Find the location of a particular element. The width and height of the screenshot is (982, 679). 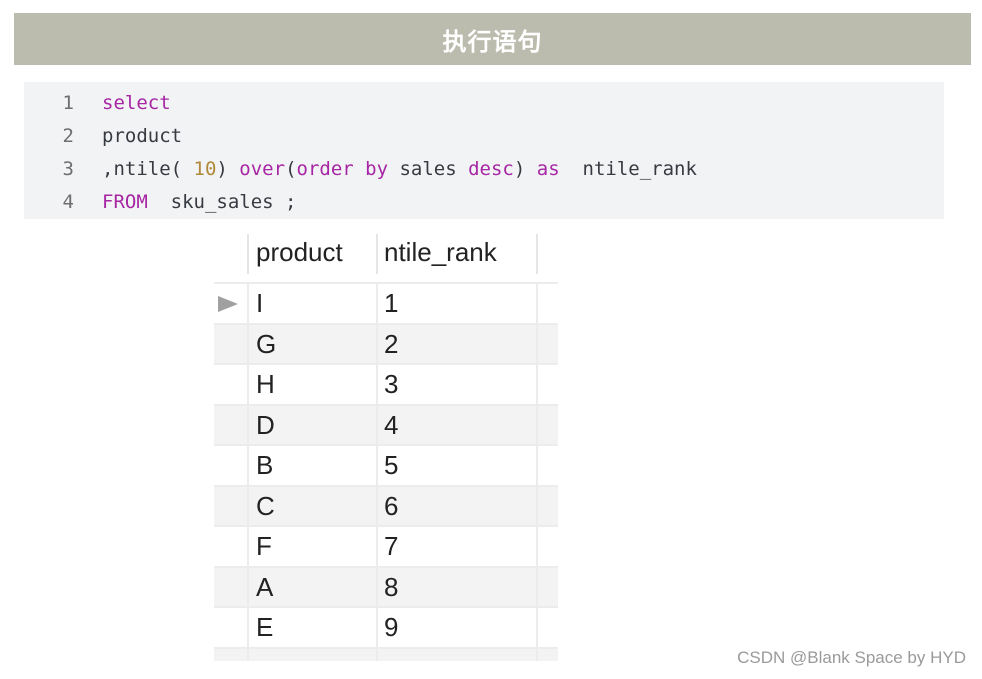

sql-text: ( is located at coordinates (291, 169).